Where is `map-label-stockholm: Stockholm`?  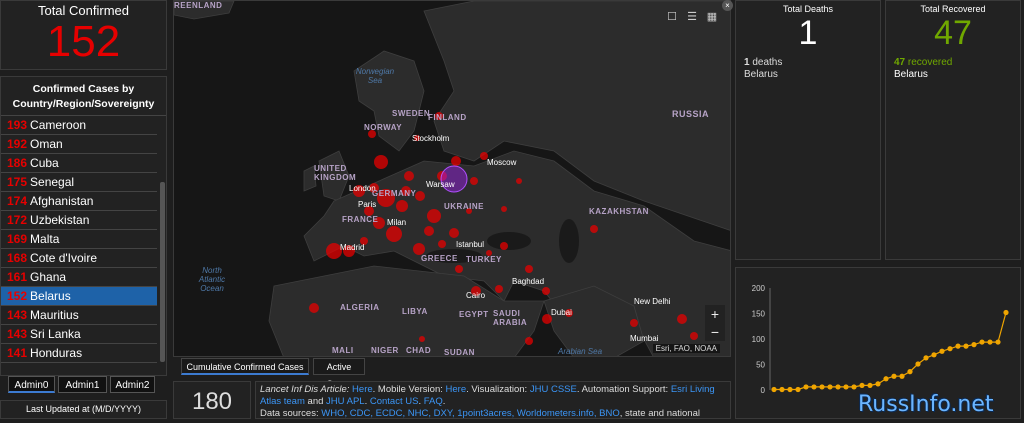
map-label-stockholm: Stockholm is located at coordinates (431, 138).